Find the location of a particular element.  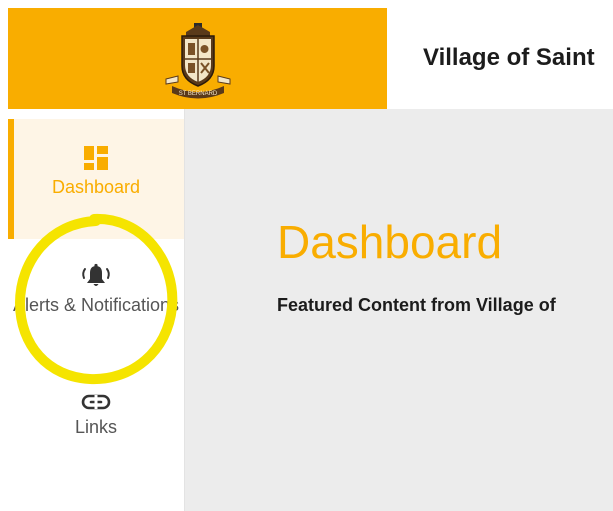

bell-icon is located at coordinates (96, 274).